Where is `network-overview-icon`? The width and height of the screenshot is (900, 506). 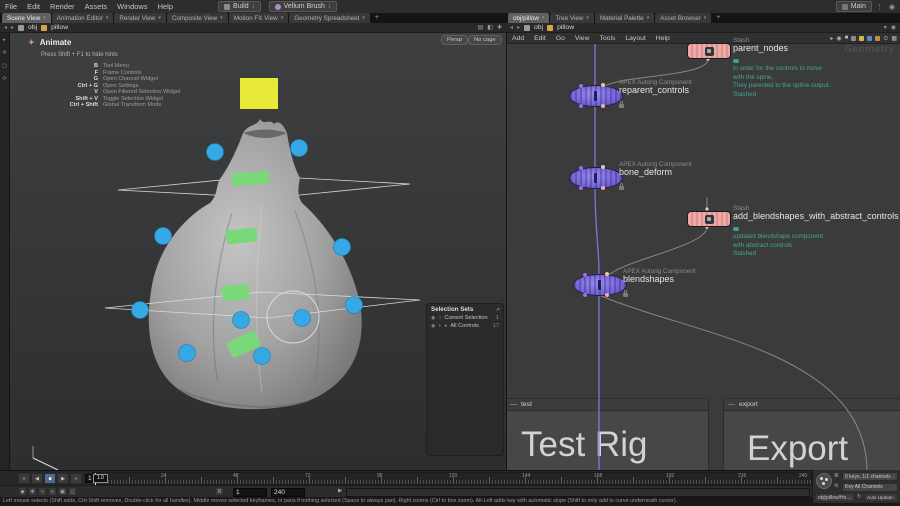
network-overview-icon is located at coordinates (870, 38).